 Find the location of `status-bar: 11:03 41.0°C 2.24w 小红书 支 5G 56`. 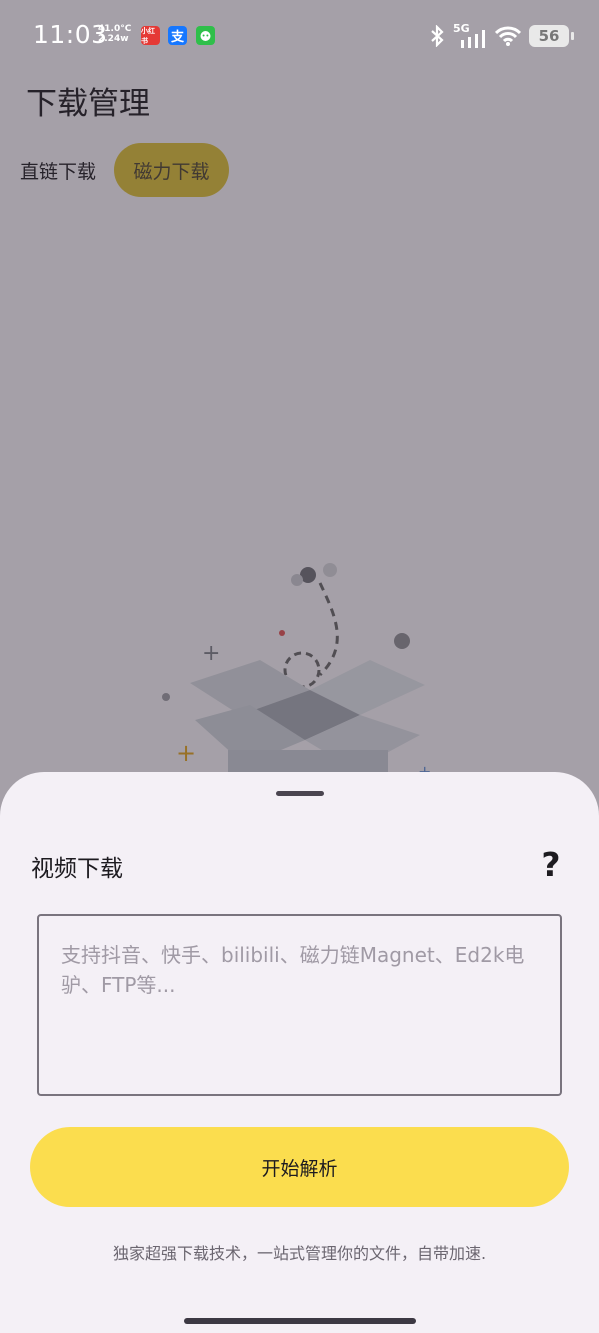

status-bar: 11:03 41.0°C 2.24w 小红书 支 5G 56 is located at coordinates (299, 35).